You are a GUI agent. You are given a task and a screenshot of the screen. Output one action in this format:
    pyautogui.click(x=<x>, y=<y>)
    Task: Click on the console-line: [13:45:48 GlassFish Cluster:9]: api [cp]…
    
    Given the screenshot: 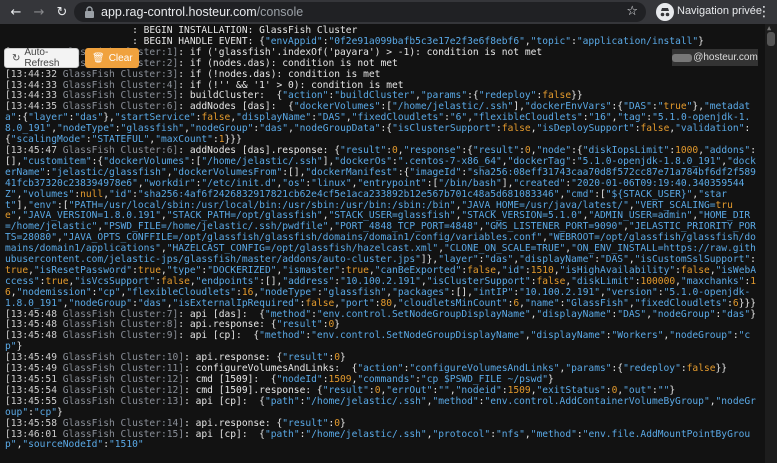 What is the action you would take?
    pyautogui.click(x=381, y=341)
    